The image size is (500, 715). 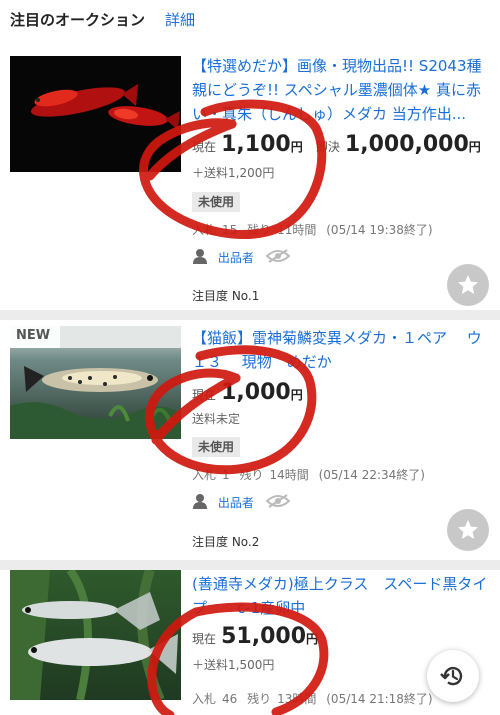 What do you see at coordinates (226, 475) in the screenshot?
I see `bids-count: 1` at bounding box center [226, 475].